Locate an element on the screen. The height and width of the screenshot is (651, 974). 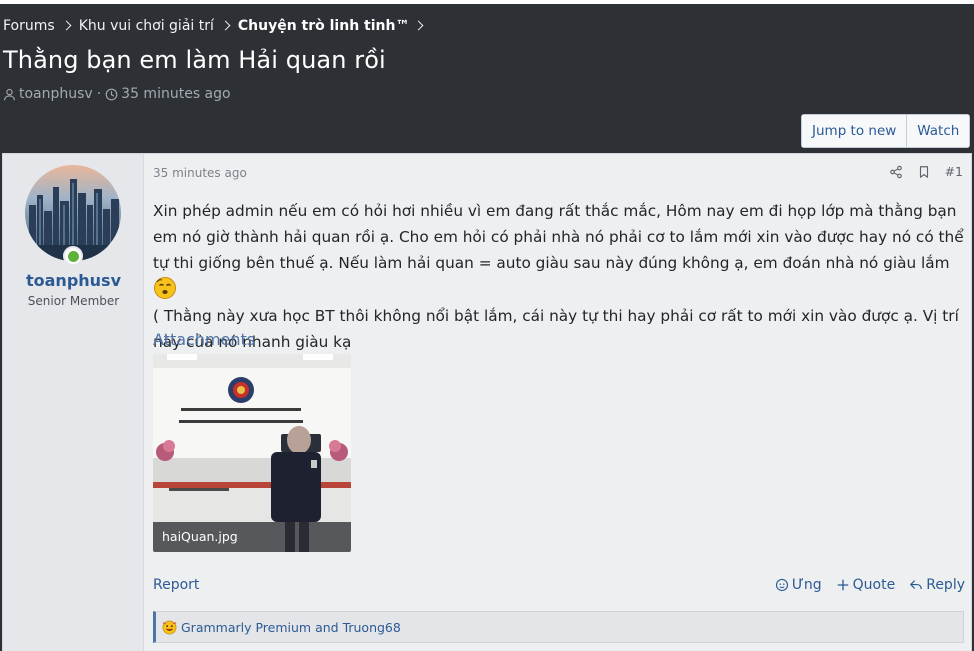
plus-icon is located at coordinates (842, 585).